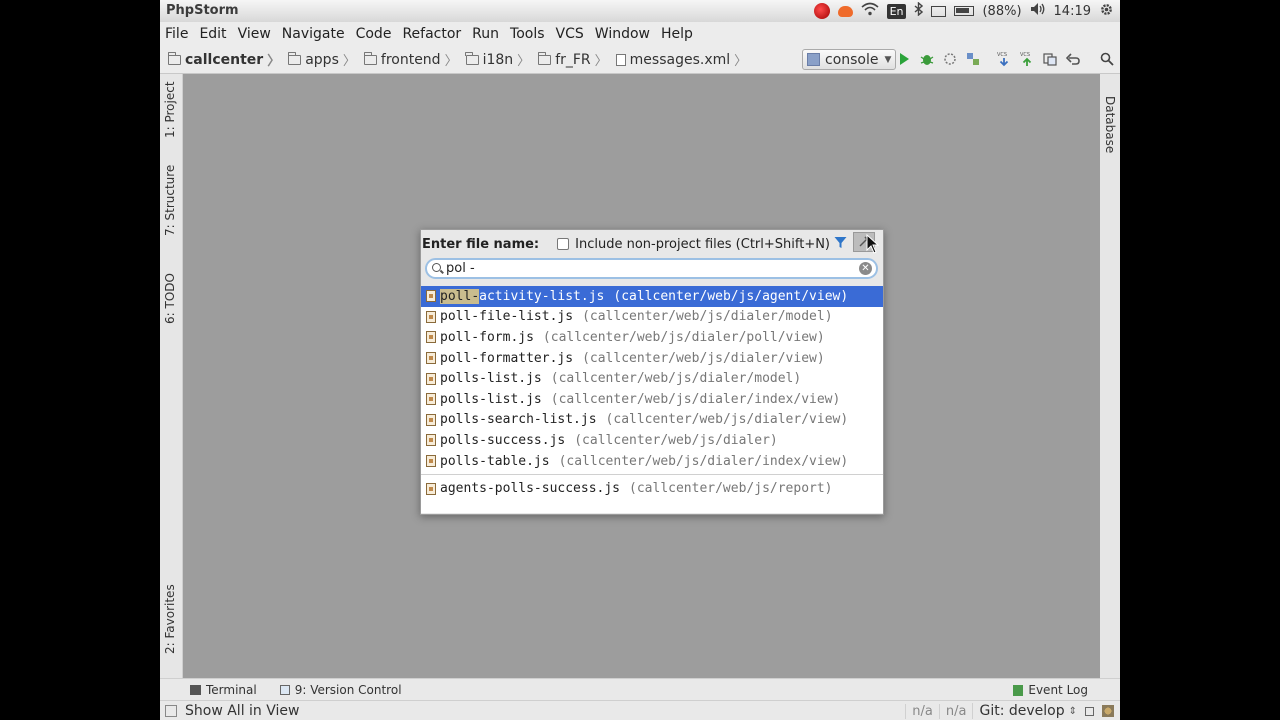  What do you see at coordinates (481, 244) in the screenshot?
I see `popup-title: Enter file name:` at bounding box center [481, 244].